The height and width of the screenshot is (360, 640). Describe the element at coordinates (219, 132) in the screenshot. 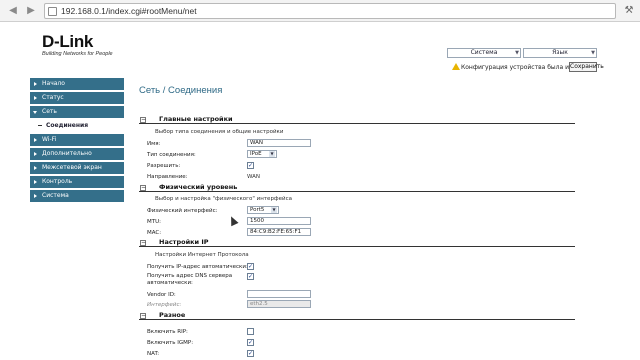

I see `section-main-desc: Выбор типа соединения и общие настройки` at that location.